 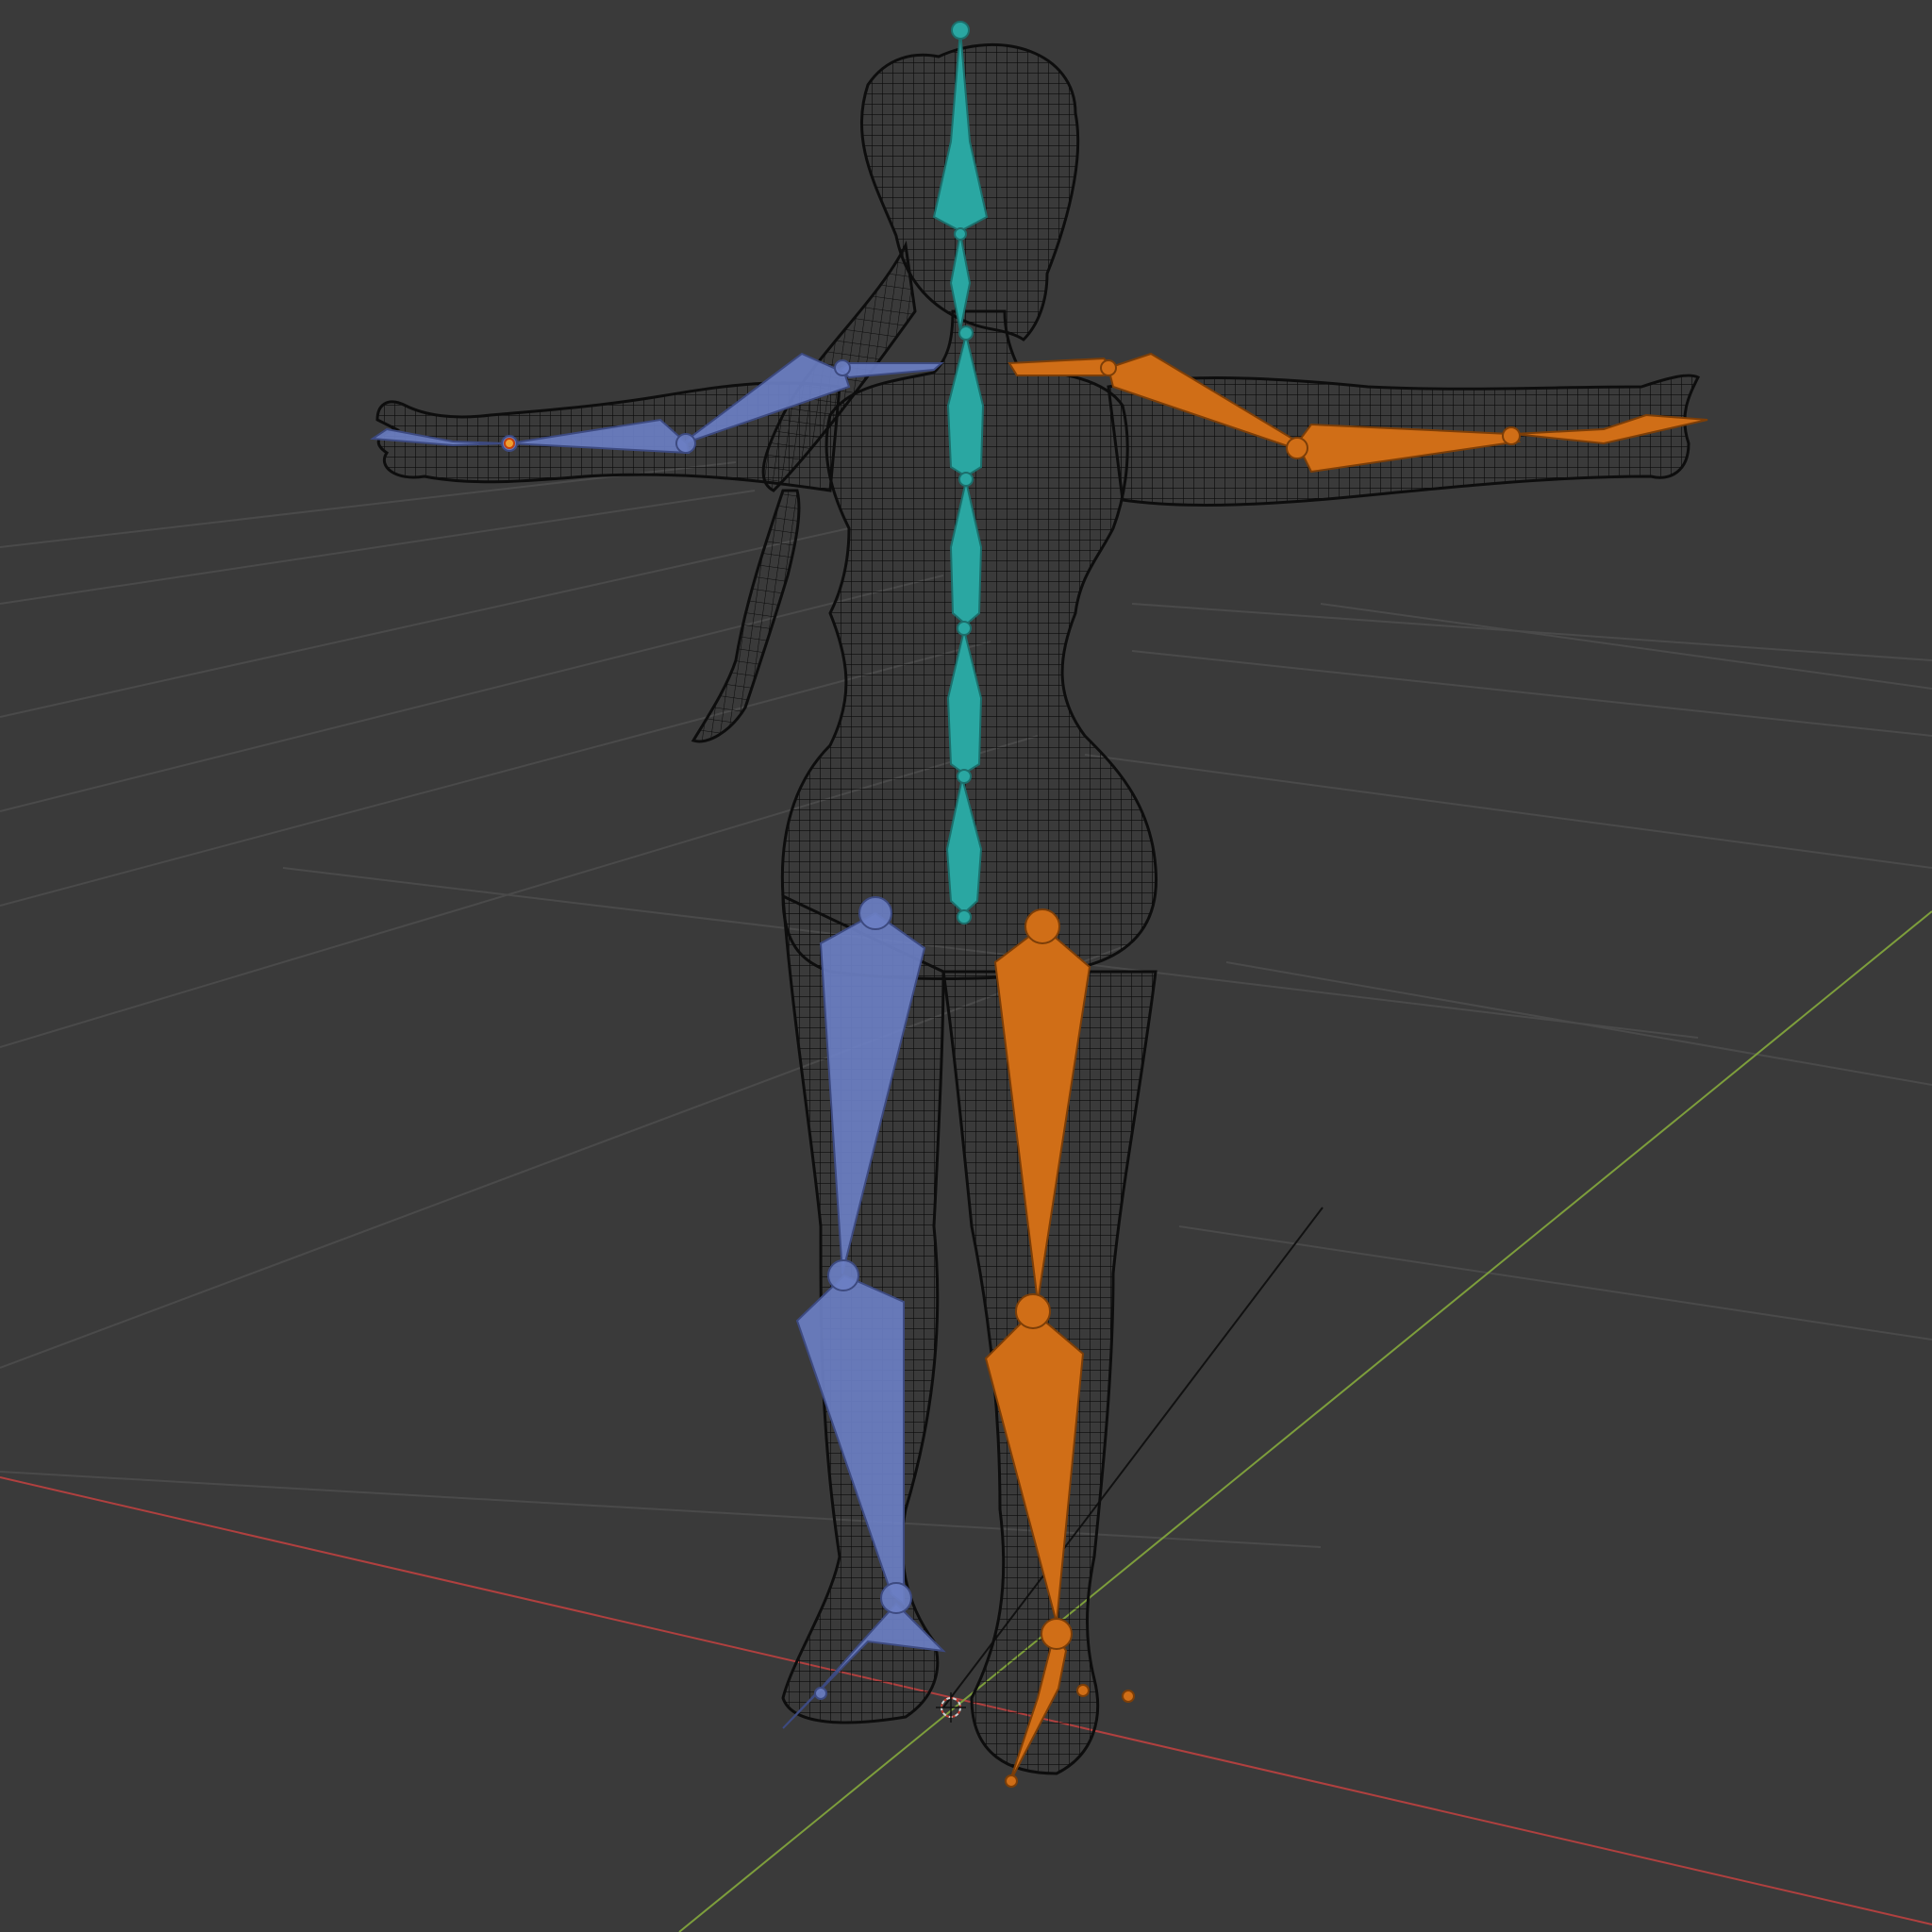 What do you see at coordinates (1062, 366) in the screenshot?
I see `bone-clavicle-r` at bounding box center [1062, 366].